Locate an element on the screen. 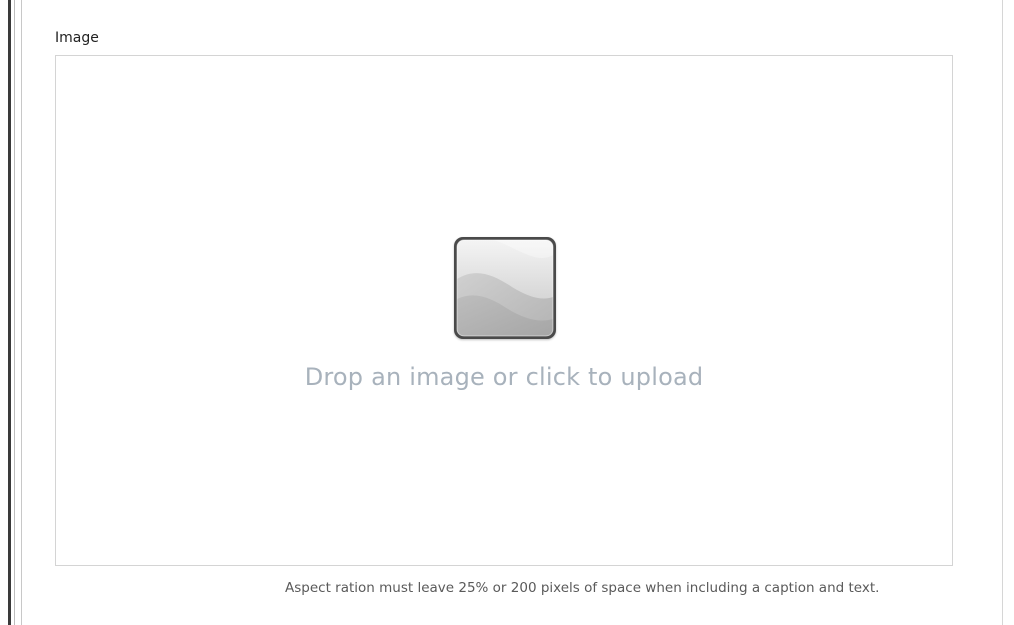 The width and height of the screenshot is (1014, 625). left-divider-inner is located at coordinates (21, 312).